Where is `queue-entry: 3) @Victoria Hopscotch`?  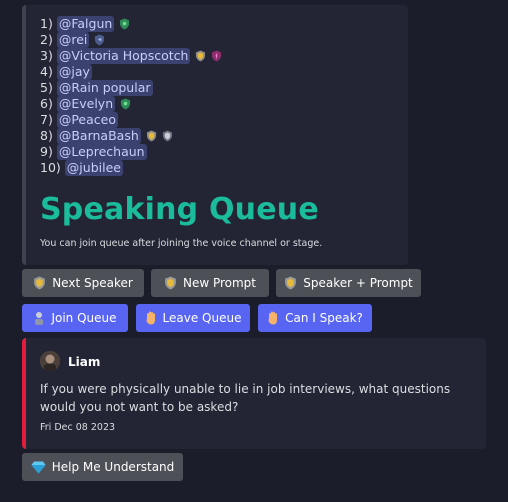 queue-entry: 3) @Victoria Hopscotch is located at coordinates (131, 56).